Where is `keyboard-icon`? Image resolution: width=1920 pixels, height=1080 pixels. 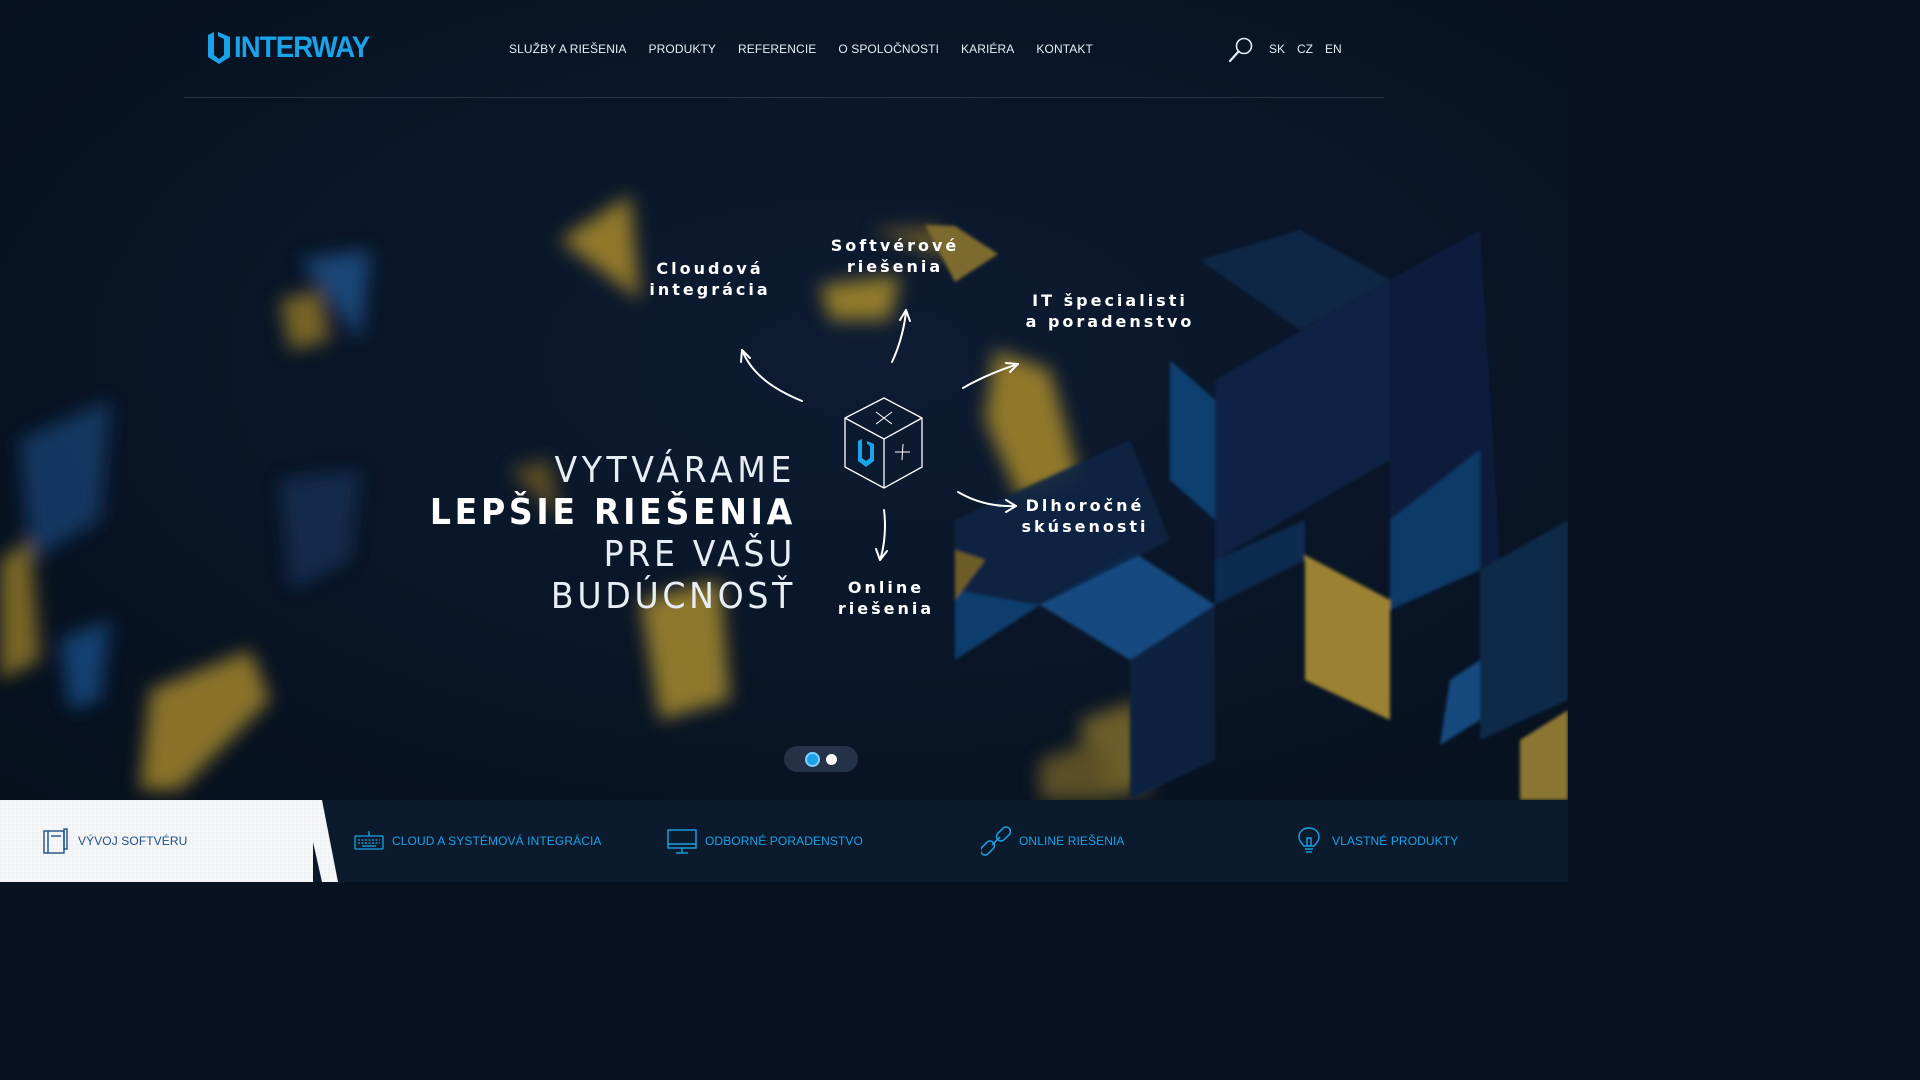 keyboard-icon is located at coordinates (369, 841).